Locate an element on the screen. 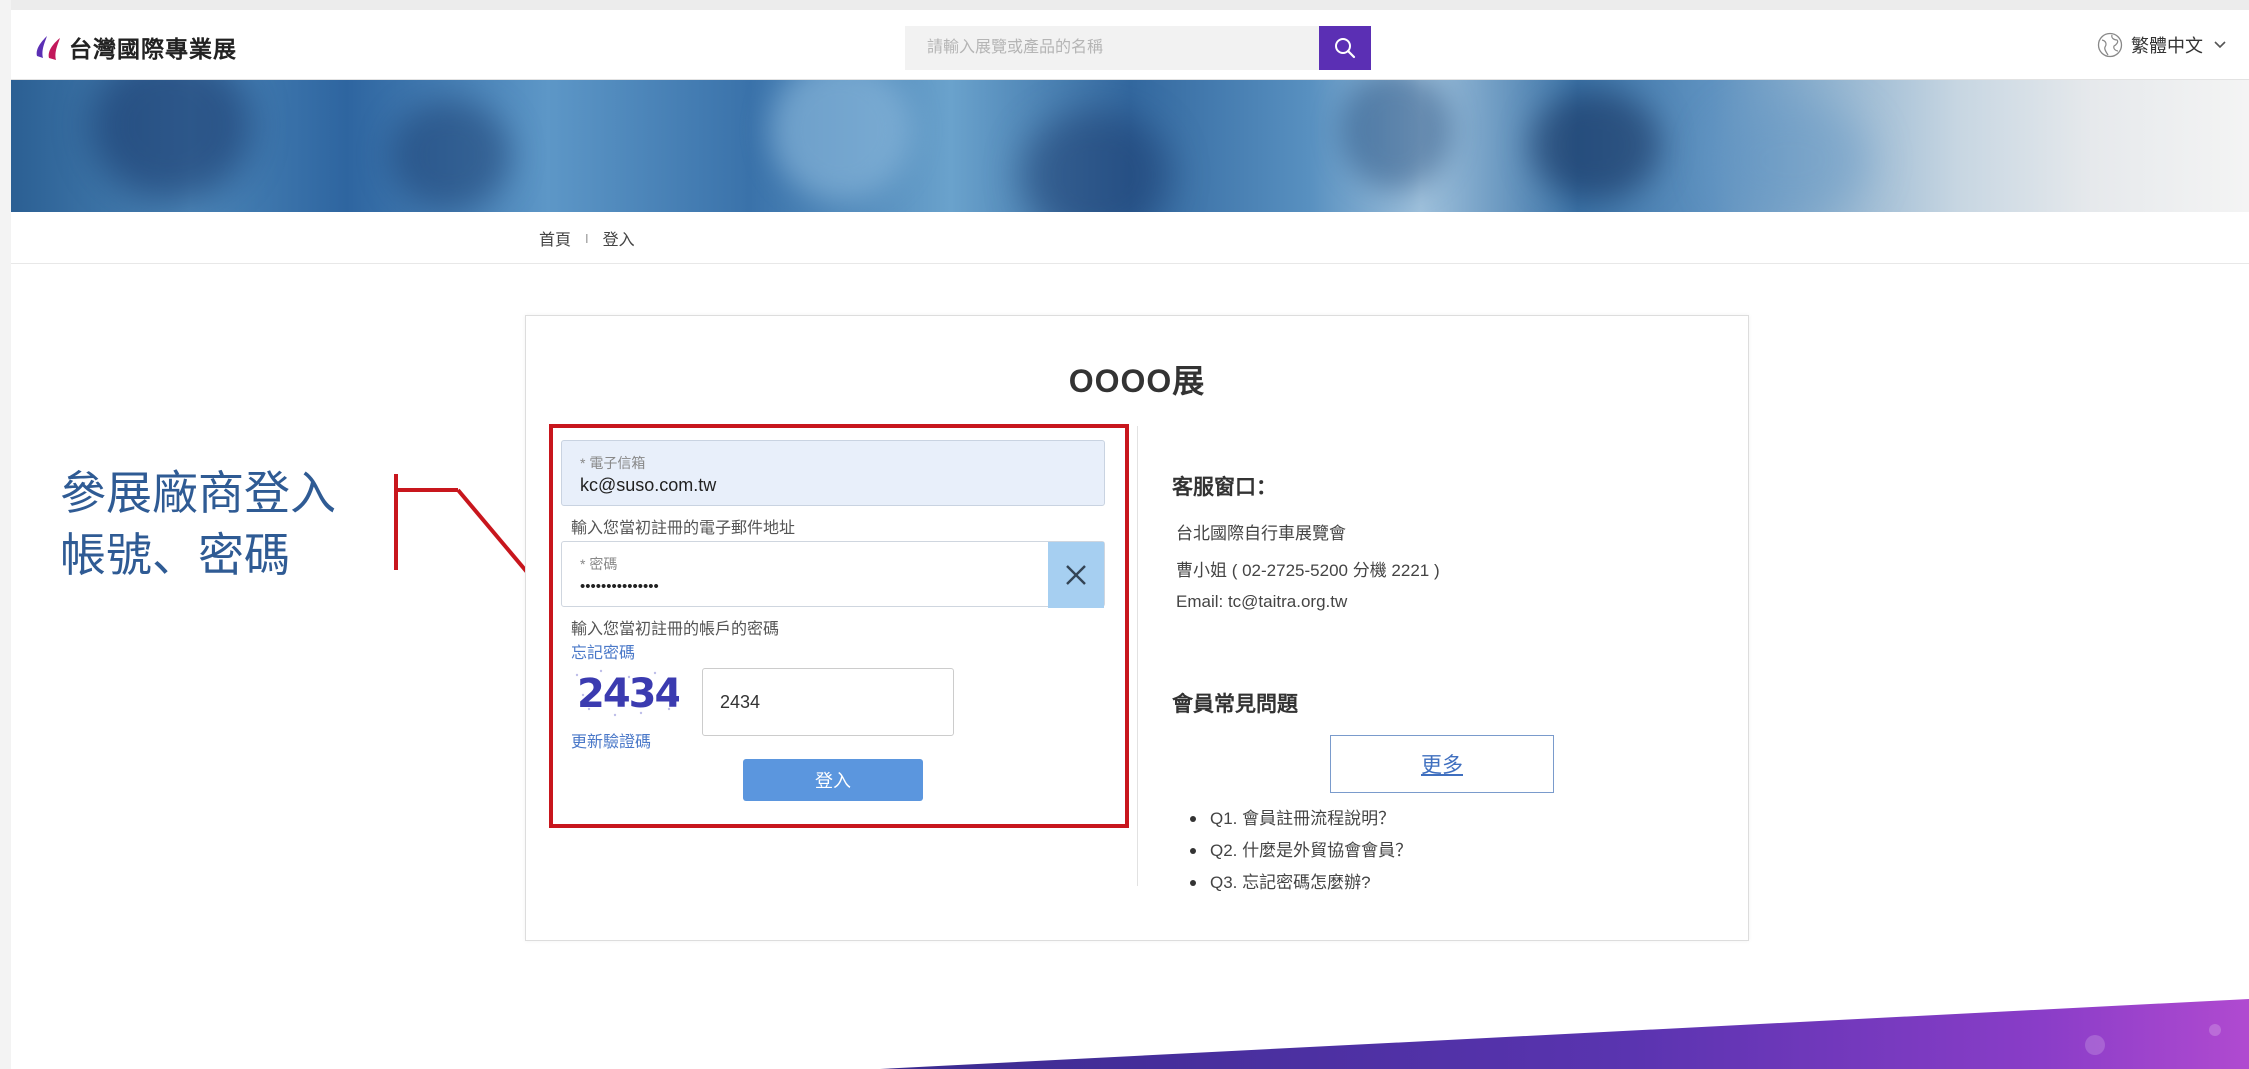 This screenshot has height=1069, width=2249. search-icon is located at coordinates (1345, 48).